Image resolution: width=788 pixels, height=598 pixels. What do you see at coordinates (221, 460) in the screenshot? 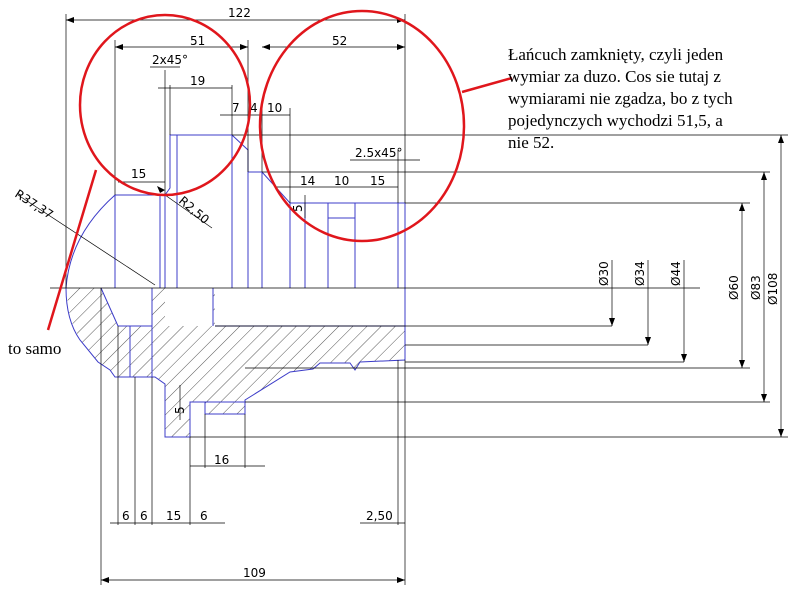
I see `dim-16: 16` at bounding box center [221, 460].